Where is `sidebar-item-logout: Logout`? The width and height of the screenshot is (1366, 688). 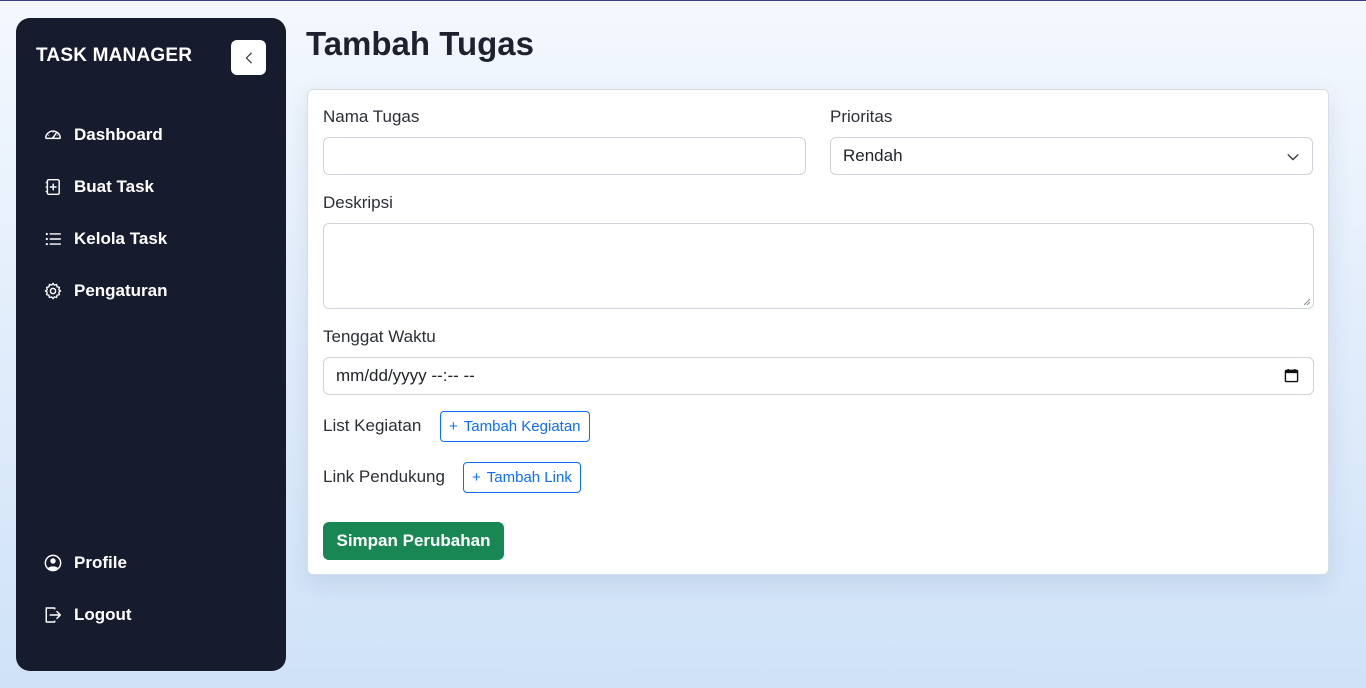 sidebar-item-logout: Logout is located at coordinates (88, 615).